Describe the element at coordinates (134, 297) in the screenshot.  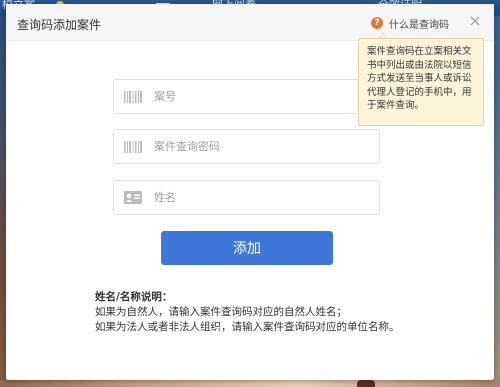
I see `instructions-title: 姓名/名称说明：` at that location.